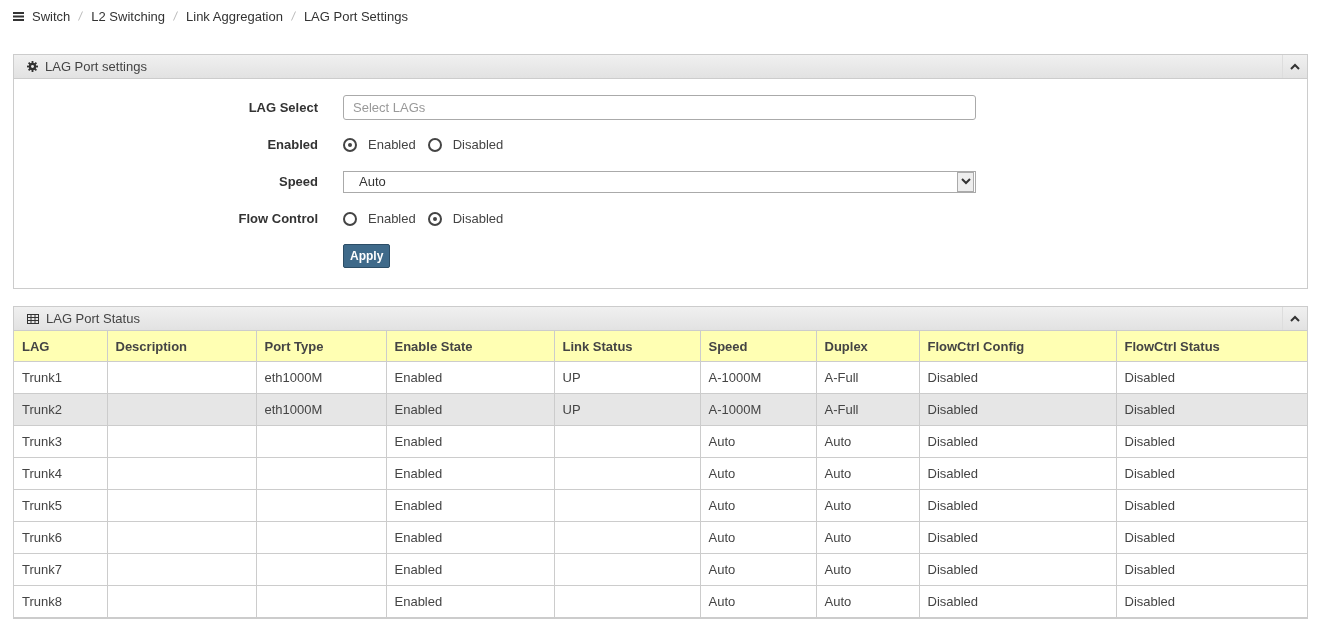 This screenshot has height=641, width=1321. What do you see at coordinates (60, 346) in the screenshot?
I see `column-header: LAG` at bounding box center [60, 346].